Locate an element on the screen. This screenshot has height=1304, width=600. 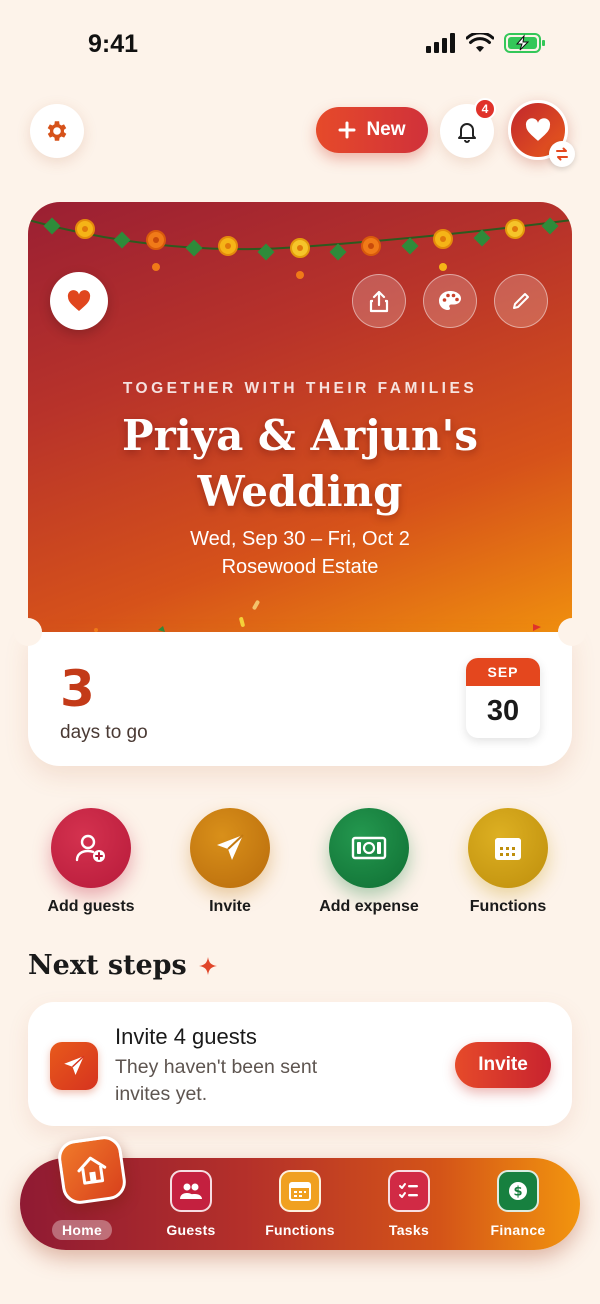
event-date-calendar: SEP 30 is located at coordinates (503, 698).